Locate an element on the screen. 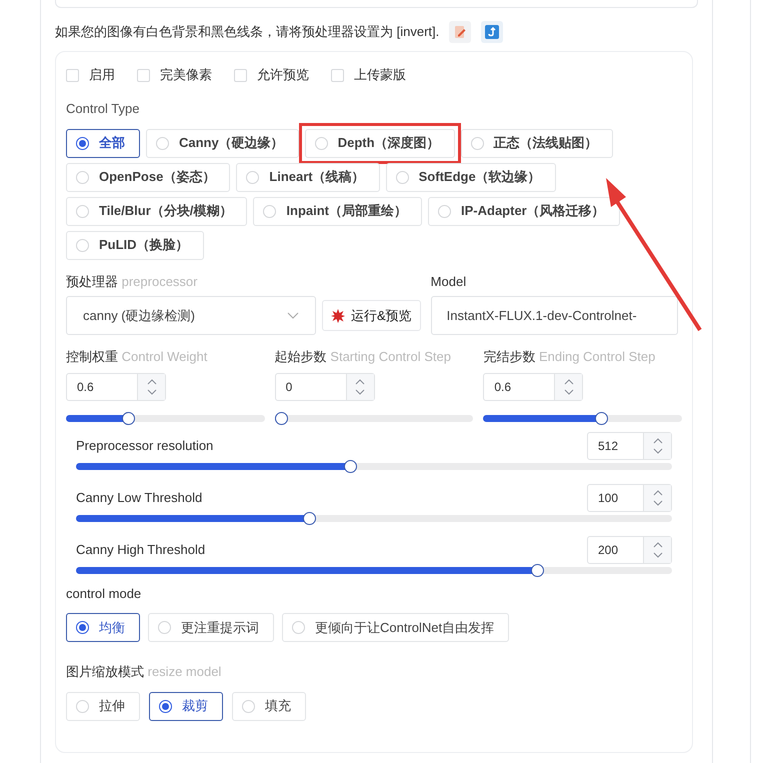 The height and width of the screenshot is (763, 776). radio-option: PuLID（换脸） is located at coordinates (135, 245).